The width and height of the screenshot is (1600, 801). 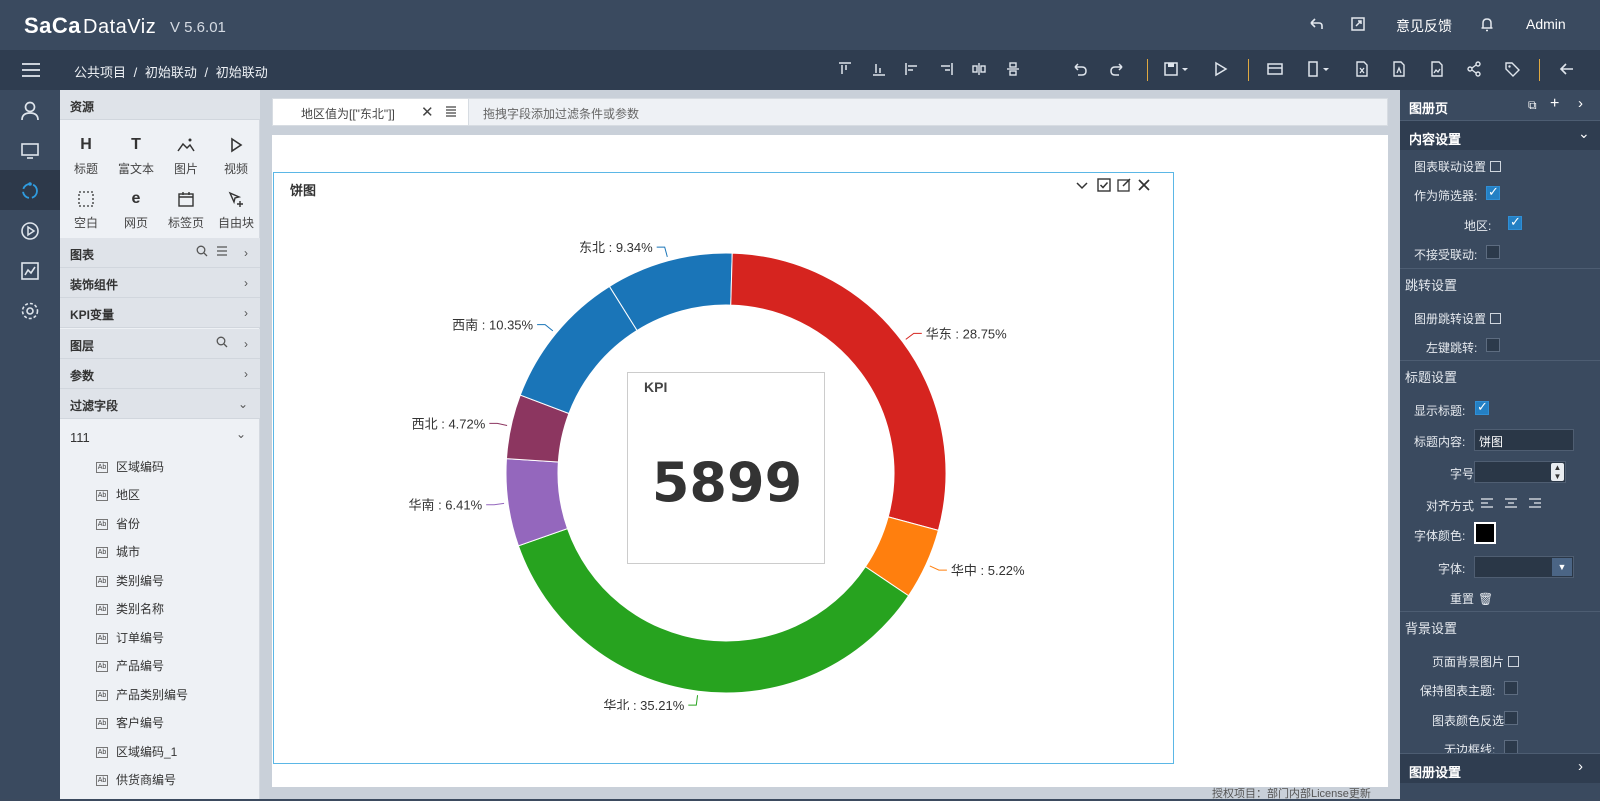 What do you see at coordinates (171, 525) in the screenshot?
I see `field-item: Ab 省份` at bounding box center [171, 525].